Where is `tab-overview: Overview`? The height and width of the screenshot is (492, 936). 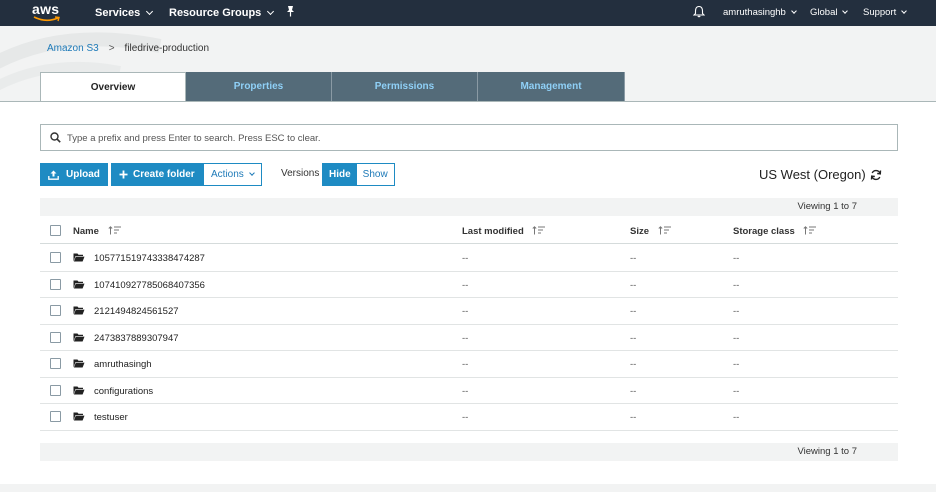
tab-overview: Overview is located at coordinates (113, 87).